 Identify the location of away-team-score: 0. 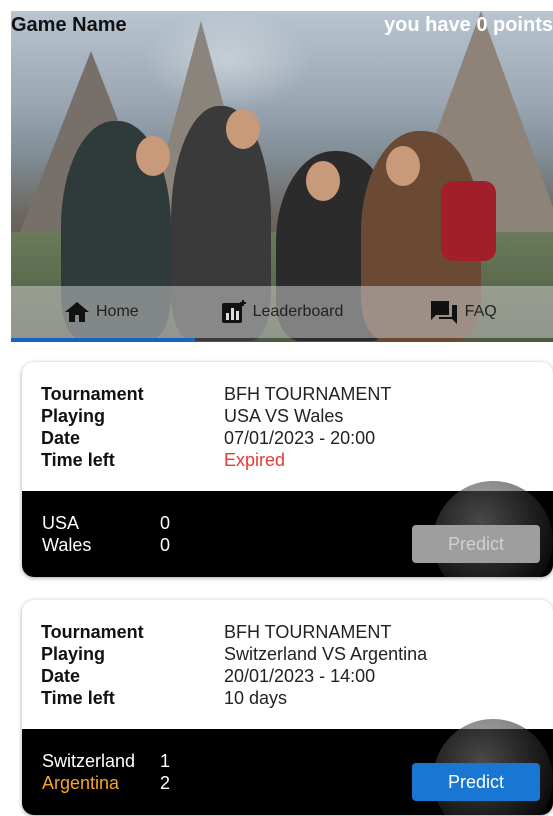
(165, 545).